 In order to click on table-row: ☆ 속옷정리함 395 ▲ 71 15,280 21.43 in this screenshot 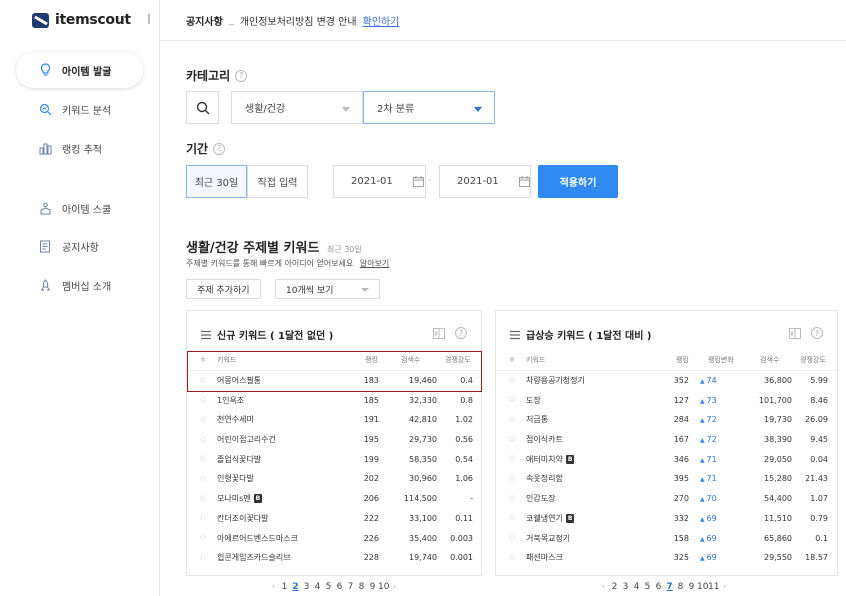, I will do `click(666, 479)`.